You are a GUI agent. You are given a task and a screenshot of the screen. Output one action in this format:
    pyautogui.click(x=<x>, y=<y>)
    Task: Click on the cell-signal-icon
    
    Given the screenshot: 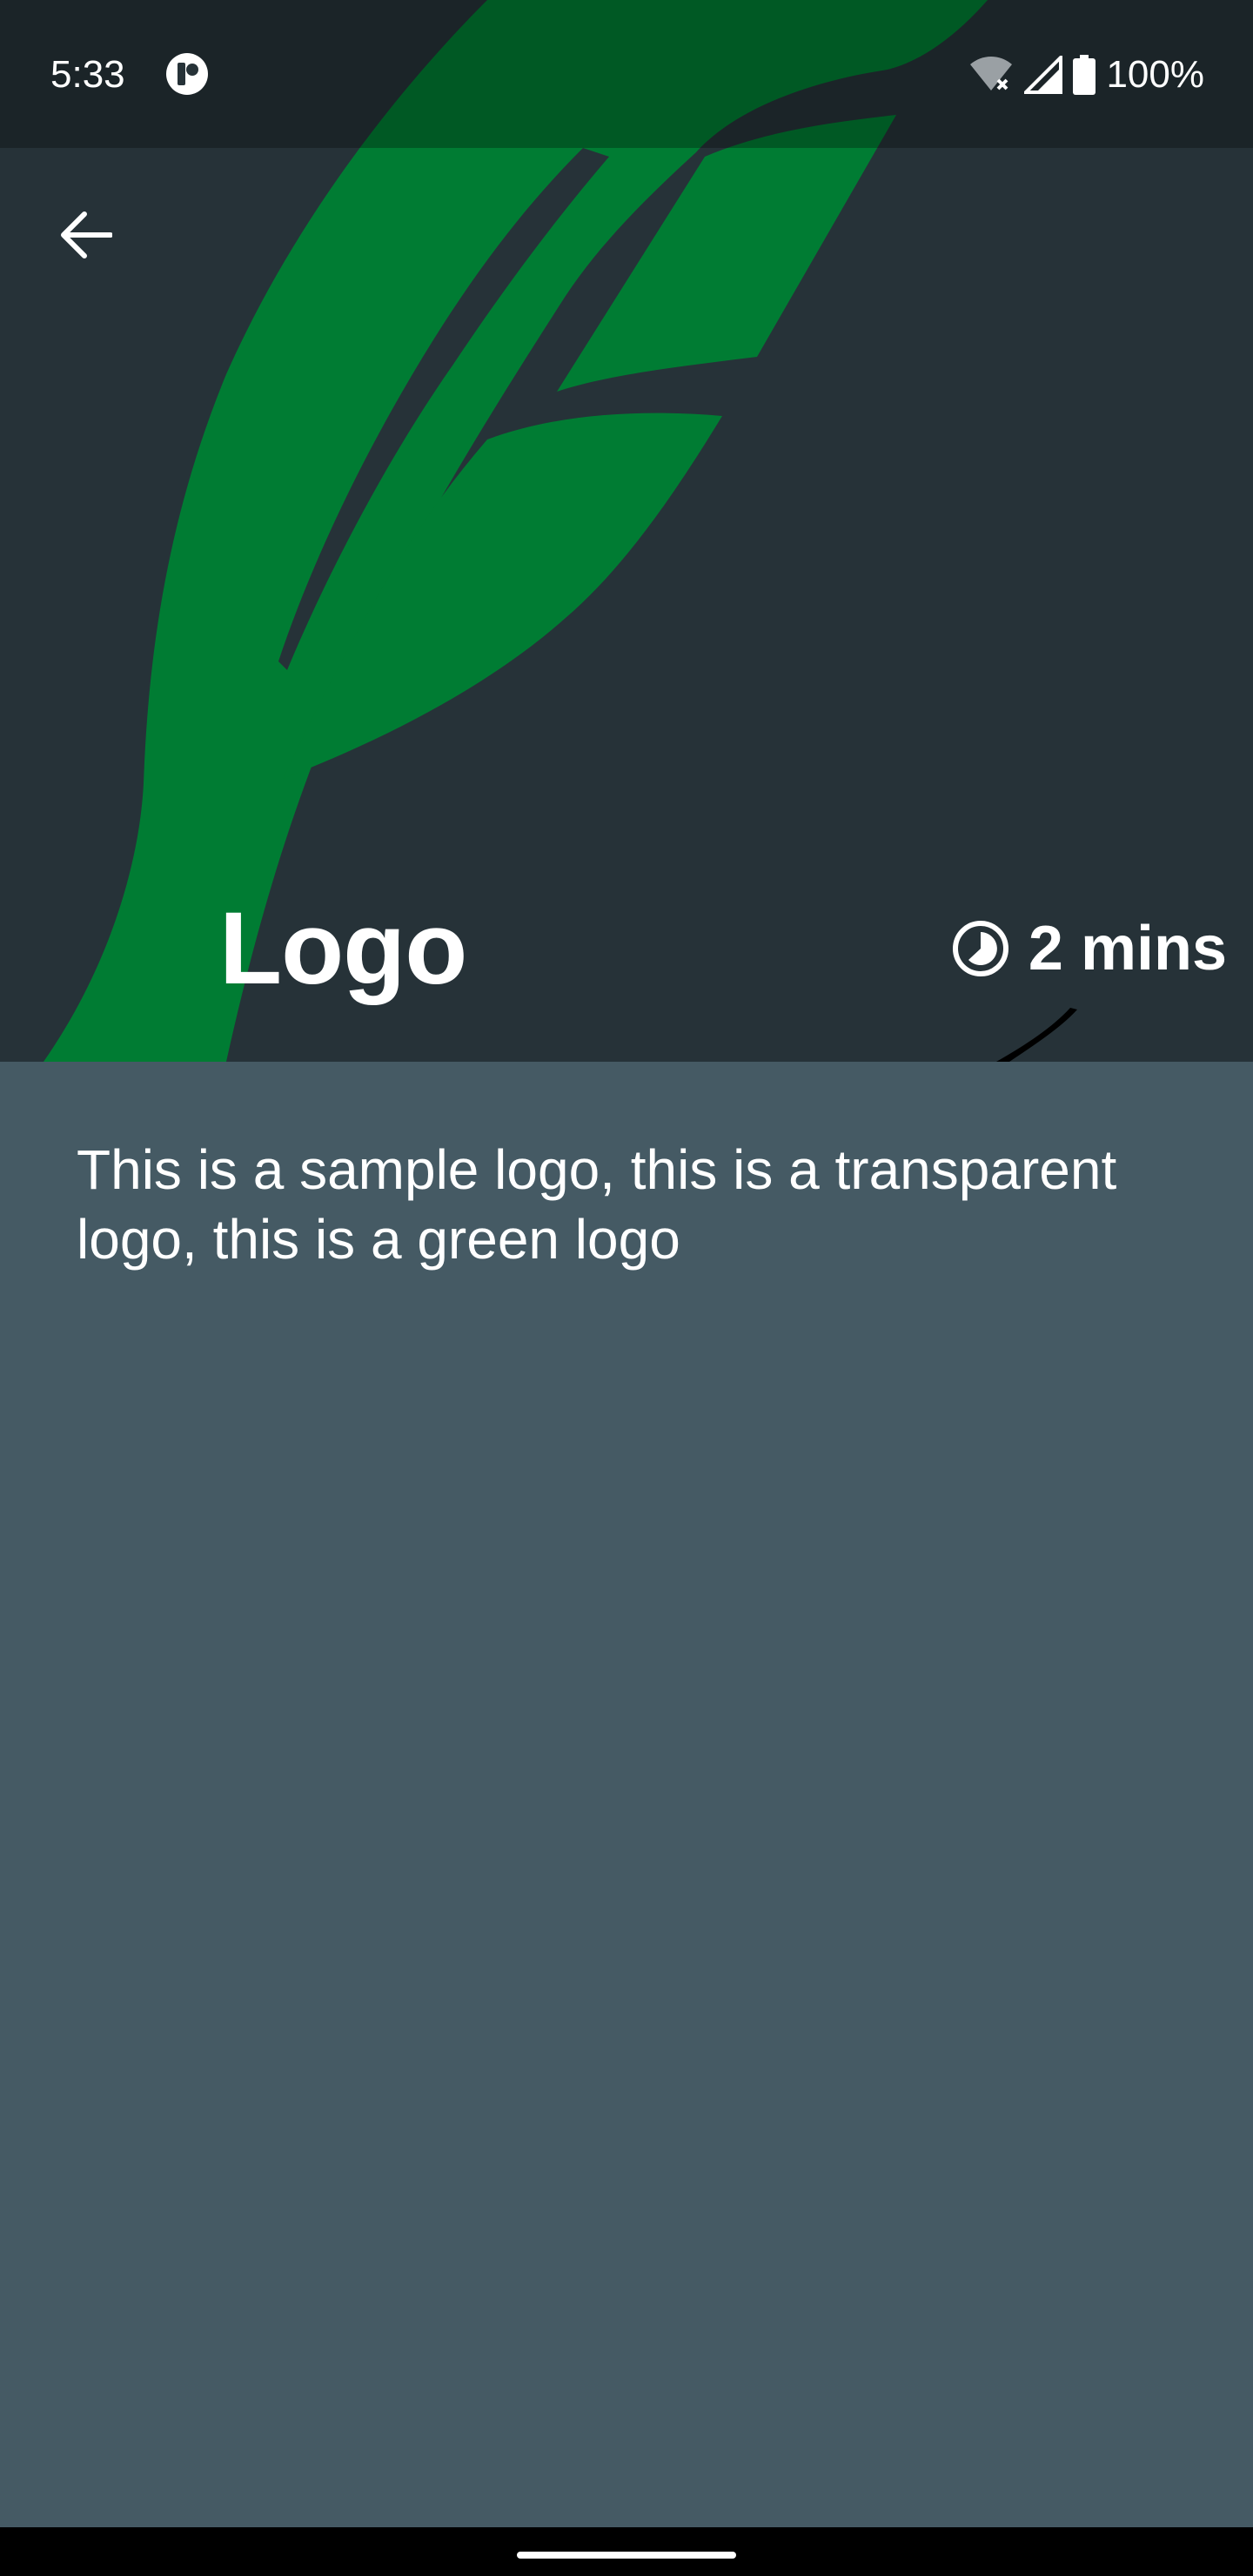 What is the action you would take?
    pyautogui.click(x=1043, y=75)
    